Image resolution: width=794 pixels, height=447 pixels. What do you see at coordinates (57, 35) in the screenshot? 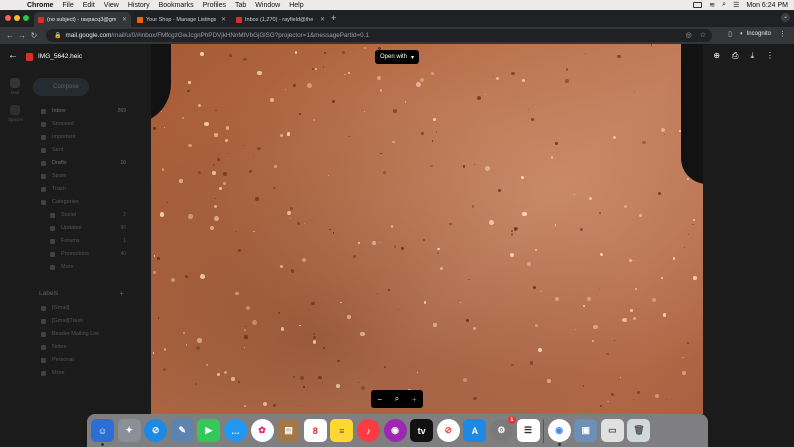
I see `lock-icon: 🔒` at bounding box center [57, 35].